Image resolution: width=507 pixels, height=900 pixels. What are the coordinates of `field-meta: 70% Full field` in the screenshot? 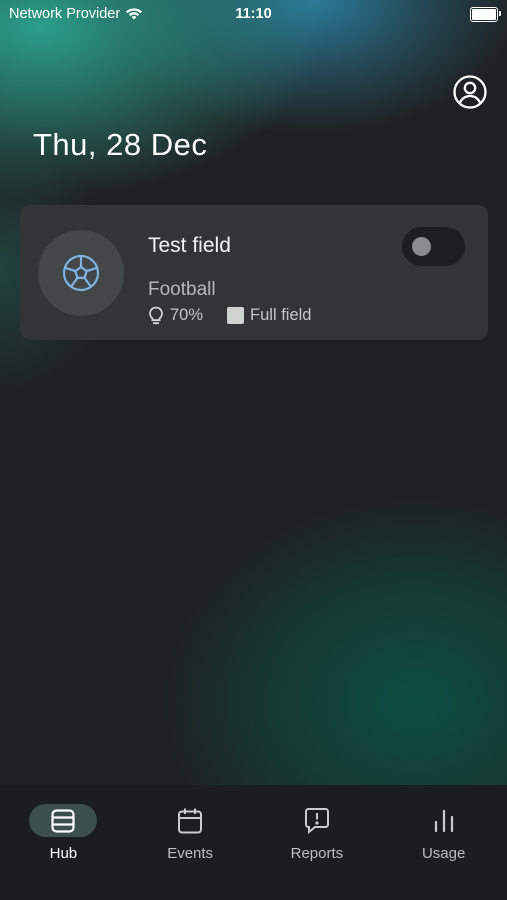 It's located at (241, 315).